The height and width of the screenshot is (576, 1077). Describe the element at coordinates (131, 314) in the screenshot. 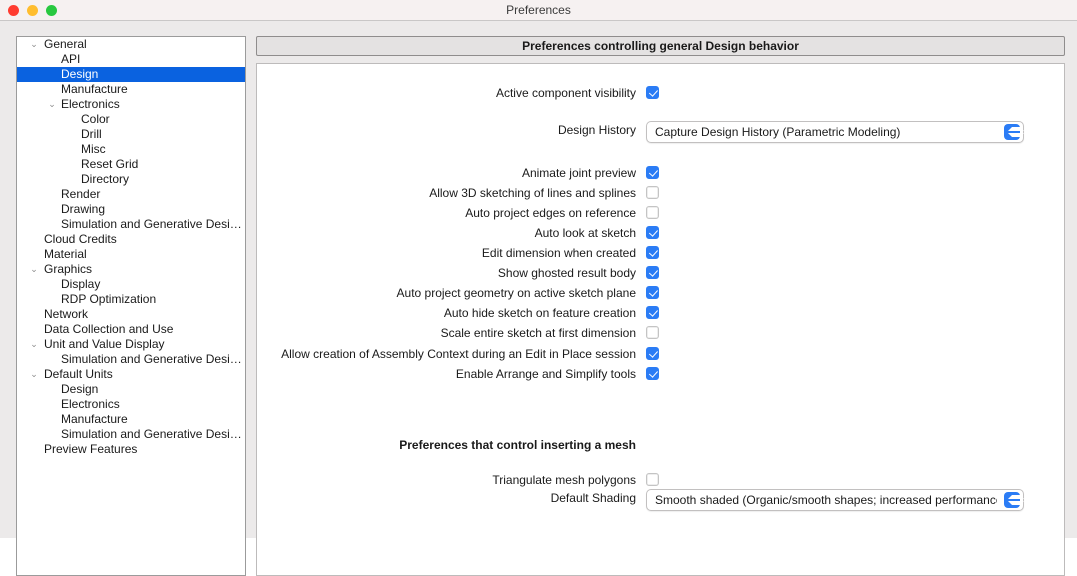

I see `sidebar-item-network: Network` at that location.